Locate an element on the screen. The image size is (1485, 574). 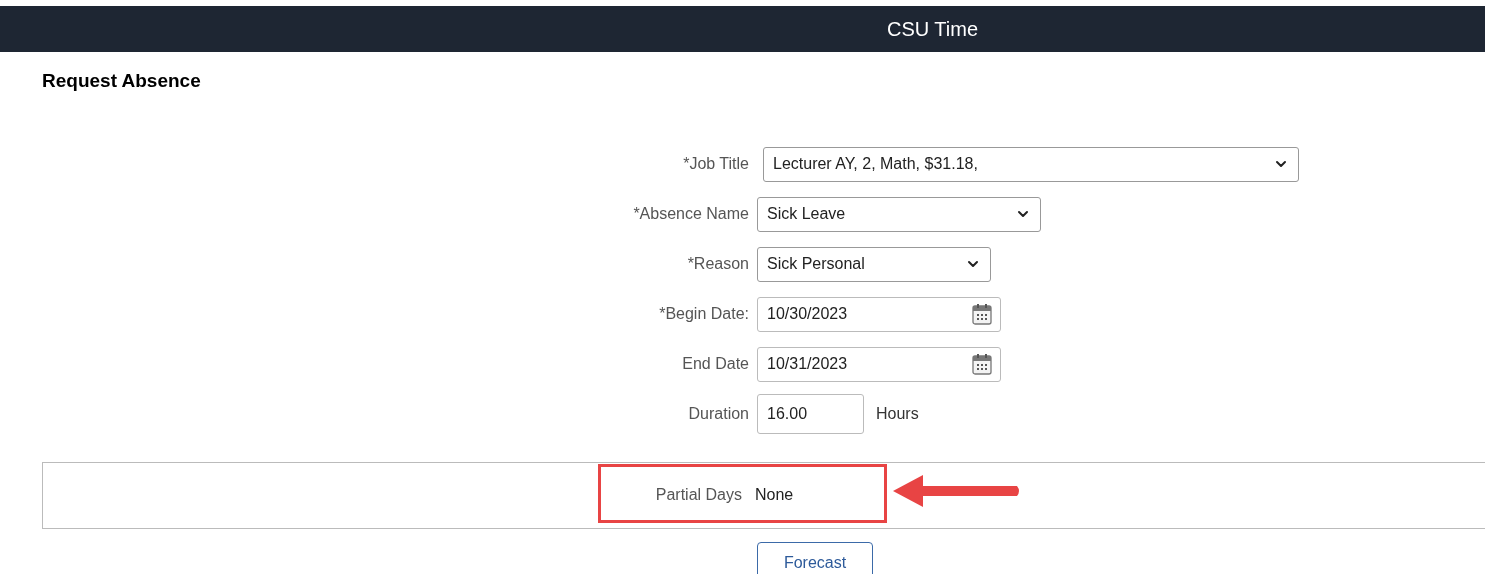
forecast-button: Forecast is located at coordinates (815, 557).